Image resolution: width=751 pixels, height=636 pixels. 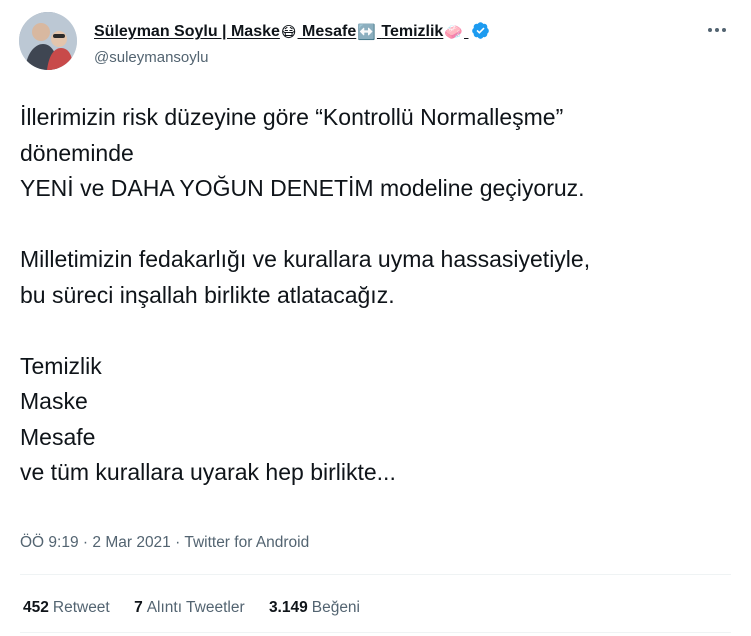 What do you see at coordinates (36, 607) in the screenshot?
I see `retweets-count: 452` at bounding box center [36, 607].